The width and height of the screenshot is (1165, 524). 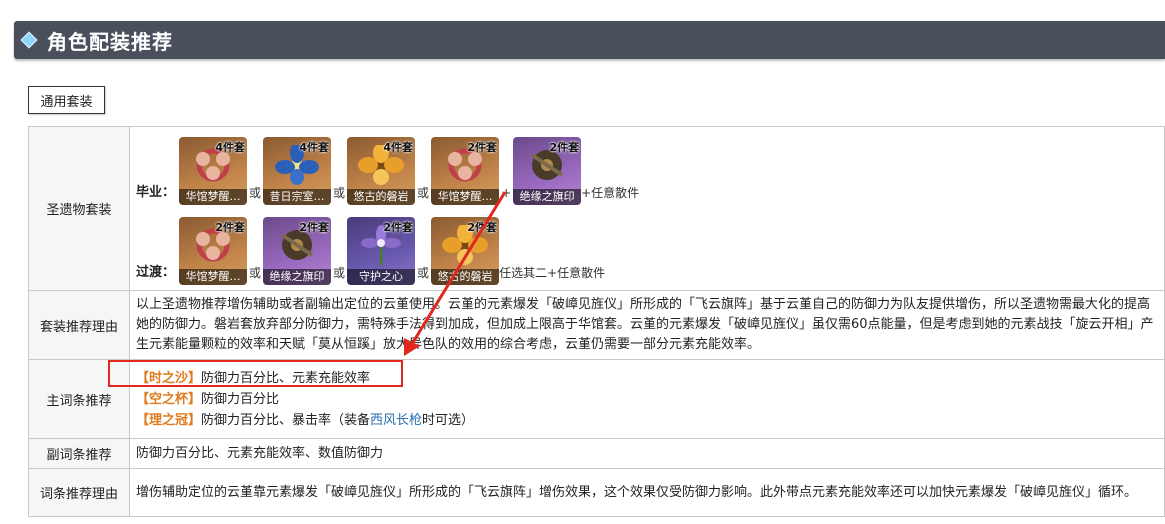 I want to click on main-stat-sands: 【时之沙】防御力百分比、元素充能效率, so click(x=647, y=378).